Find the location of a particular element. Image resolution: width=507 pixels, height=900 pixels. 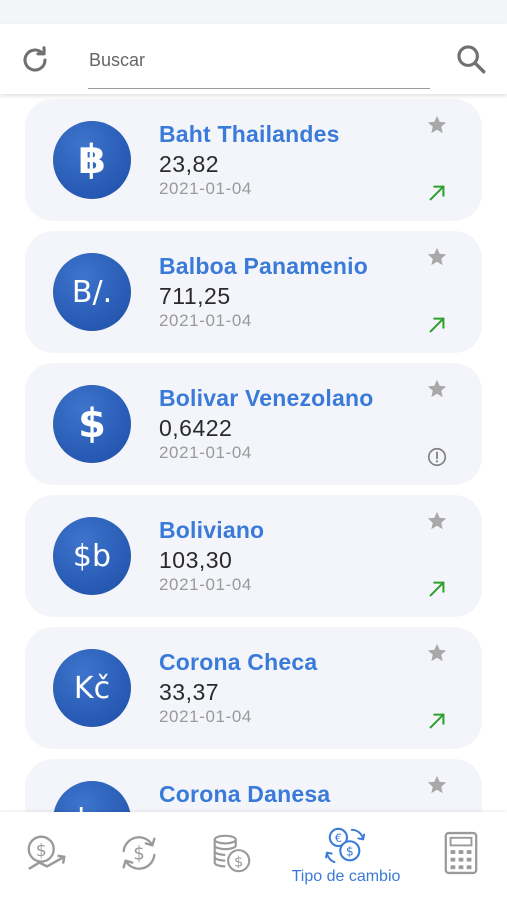

currency-symbol-icon: $ is located at coordinates (92, 424).